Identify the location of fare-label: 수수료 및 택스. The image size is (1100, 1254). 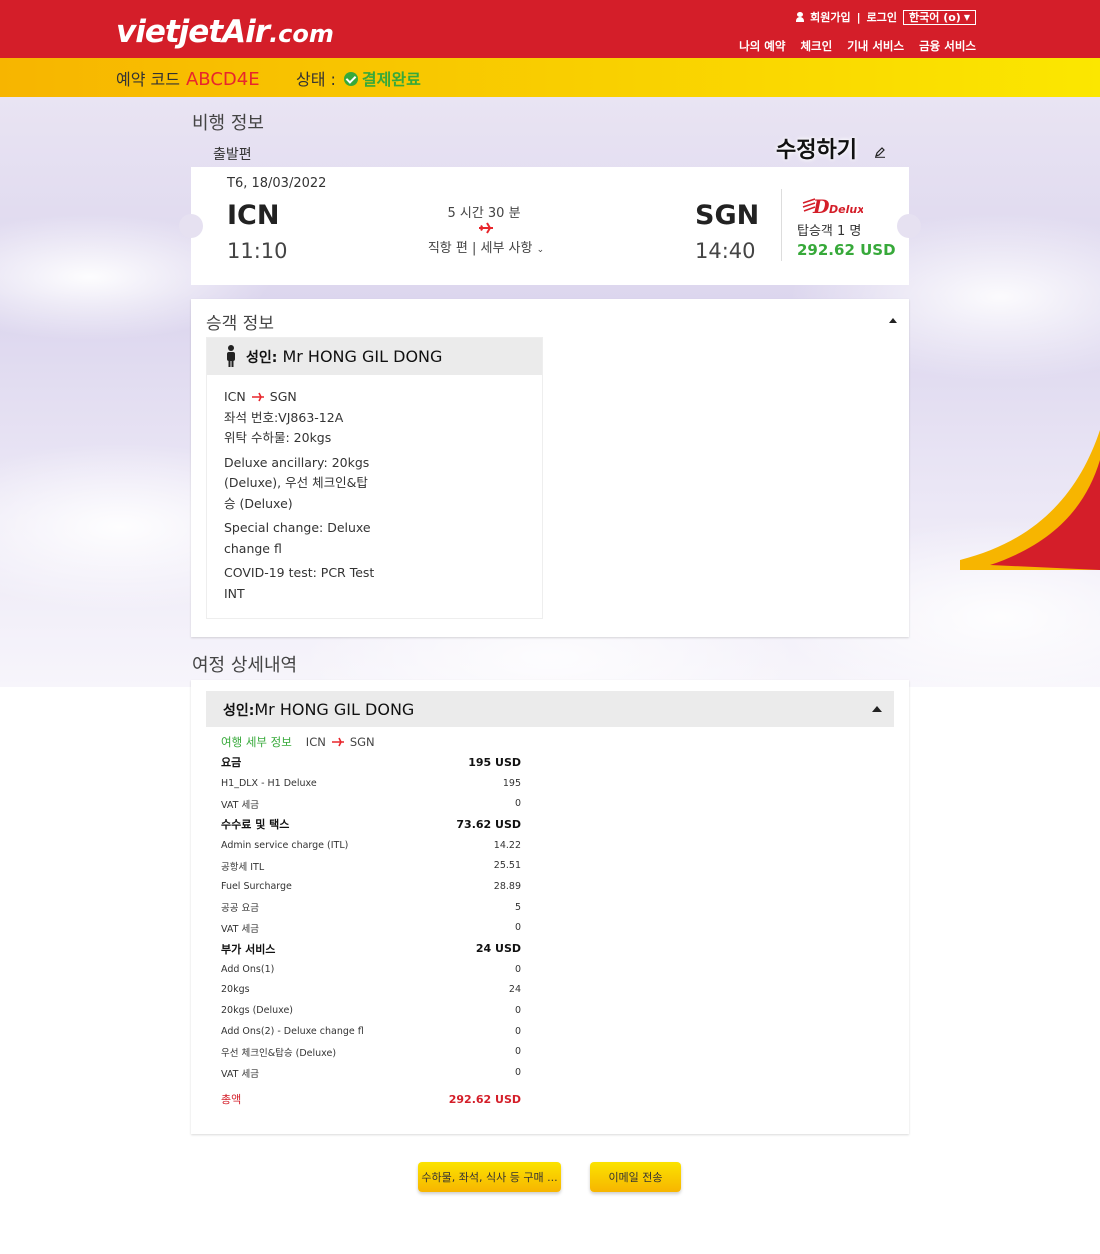
(255, 825).